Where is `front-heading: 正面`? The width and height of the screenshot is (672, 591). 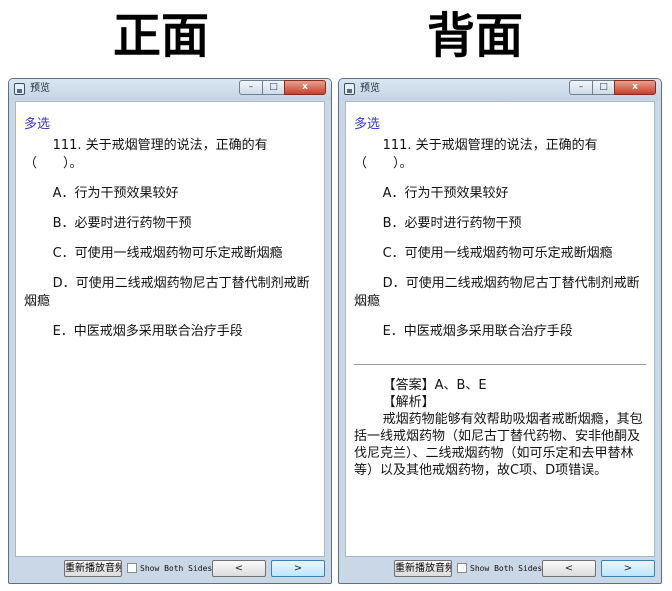
front-heading: 正面 is located at coordinates (160, 36).